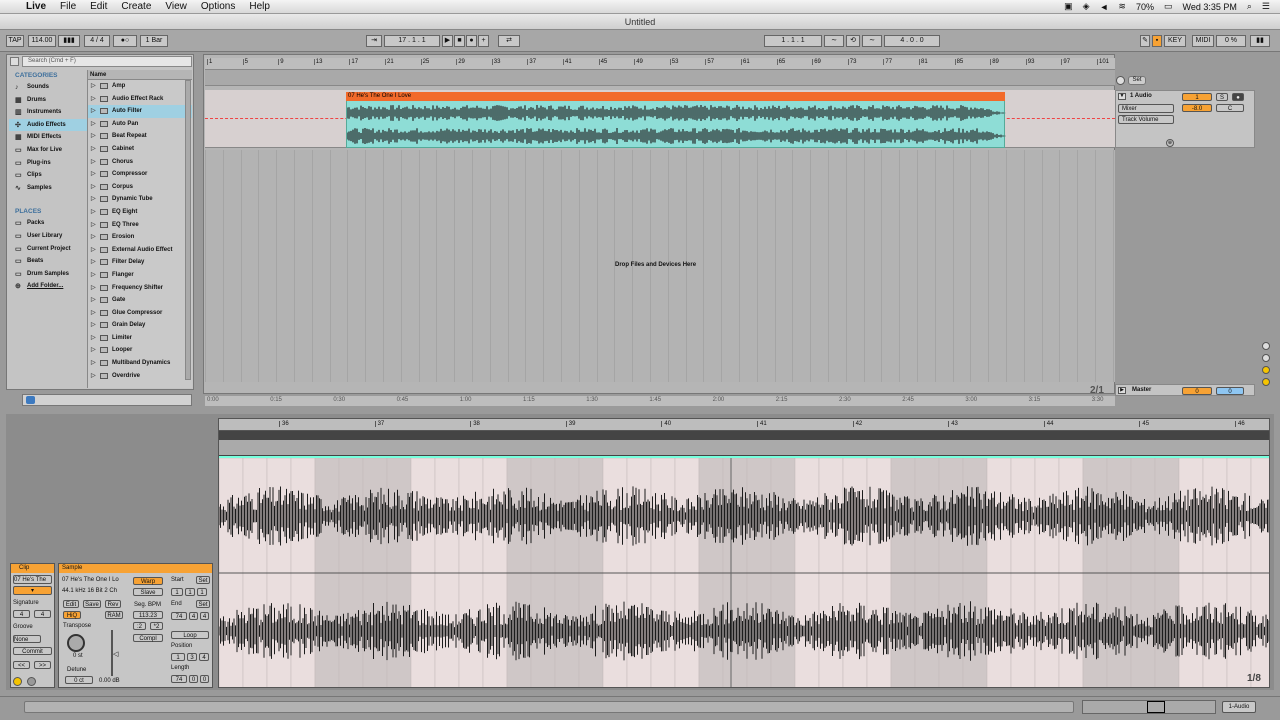  I want to click on browser-item: ▷ Chorus, so click(140, 162).